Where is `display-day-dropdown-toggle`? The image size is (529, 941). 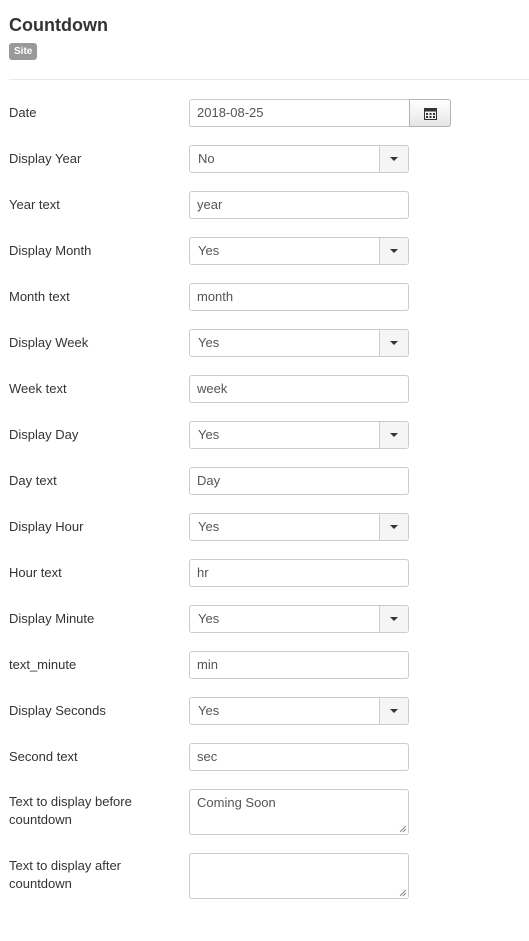
display-day-dropdown-toggle is located at coordinates (393, 435).